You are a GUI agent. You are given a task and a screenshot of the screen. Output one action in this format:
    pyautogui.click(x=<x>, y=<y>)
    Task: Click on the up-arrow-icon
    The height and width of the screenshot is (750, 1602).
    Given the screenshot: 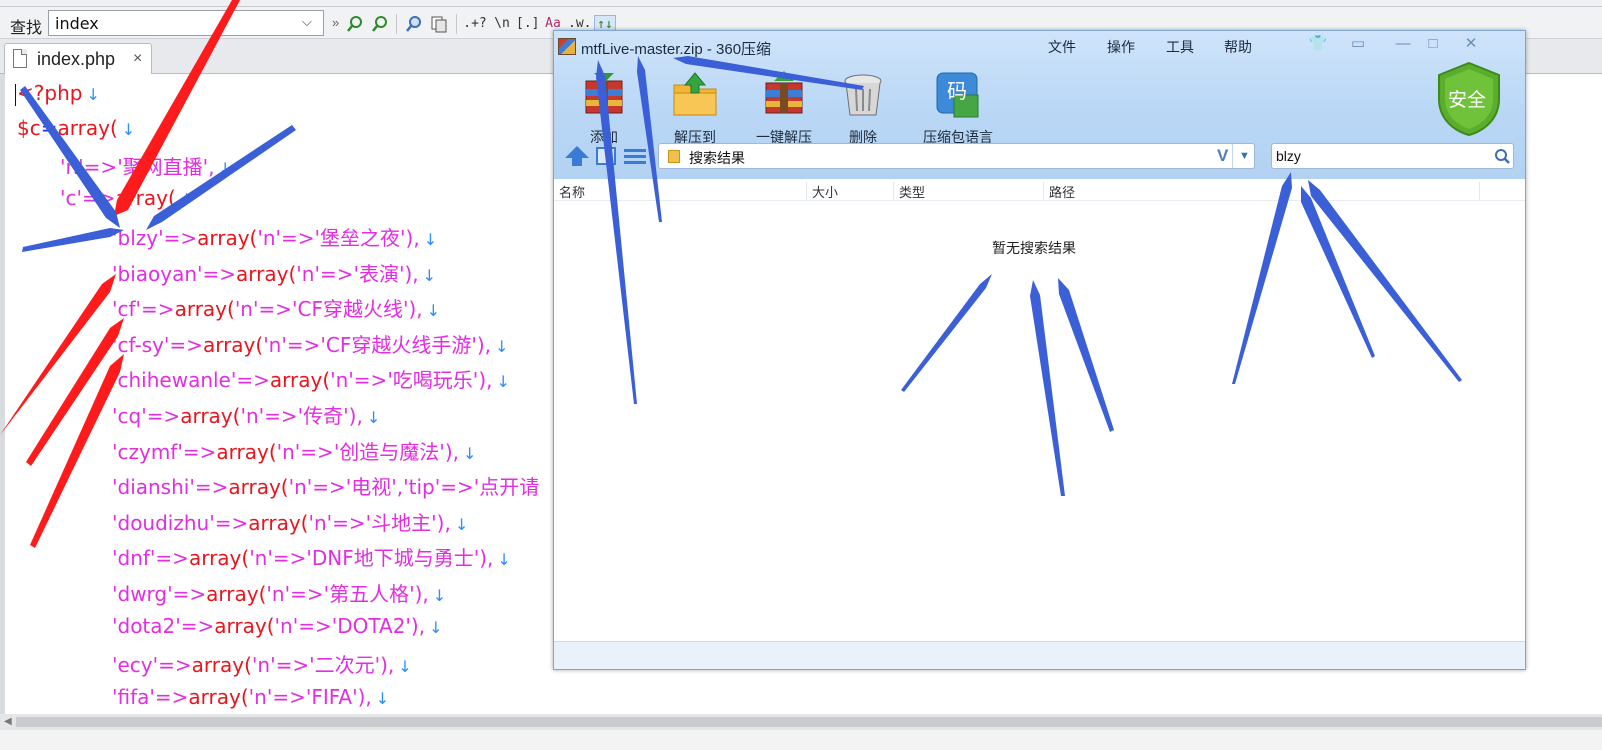 What is the action you would take?
    pyautogui.click(x=577, y=156)
    